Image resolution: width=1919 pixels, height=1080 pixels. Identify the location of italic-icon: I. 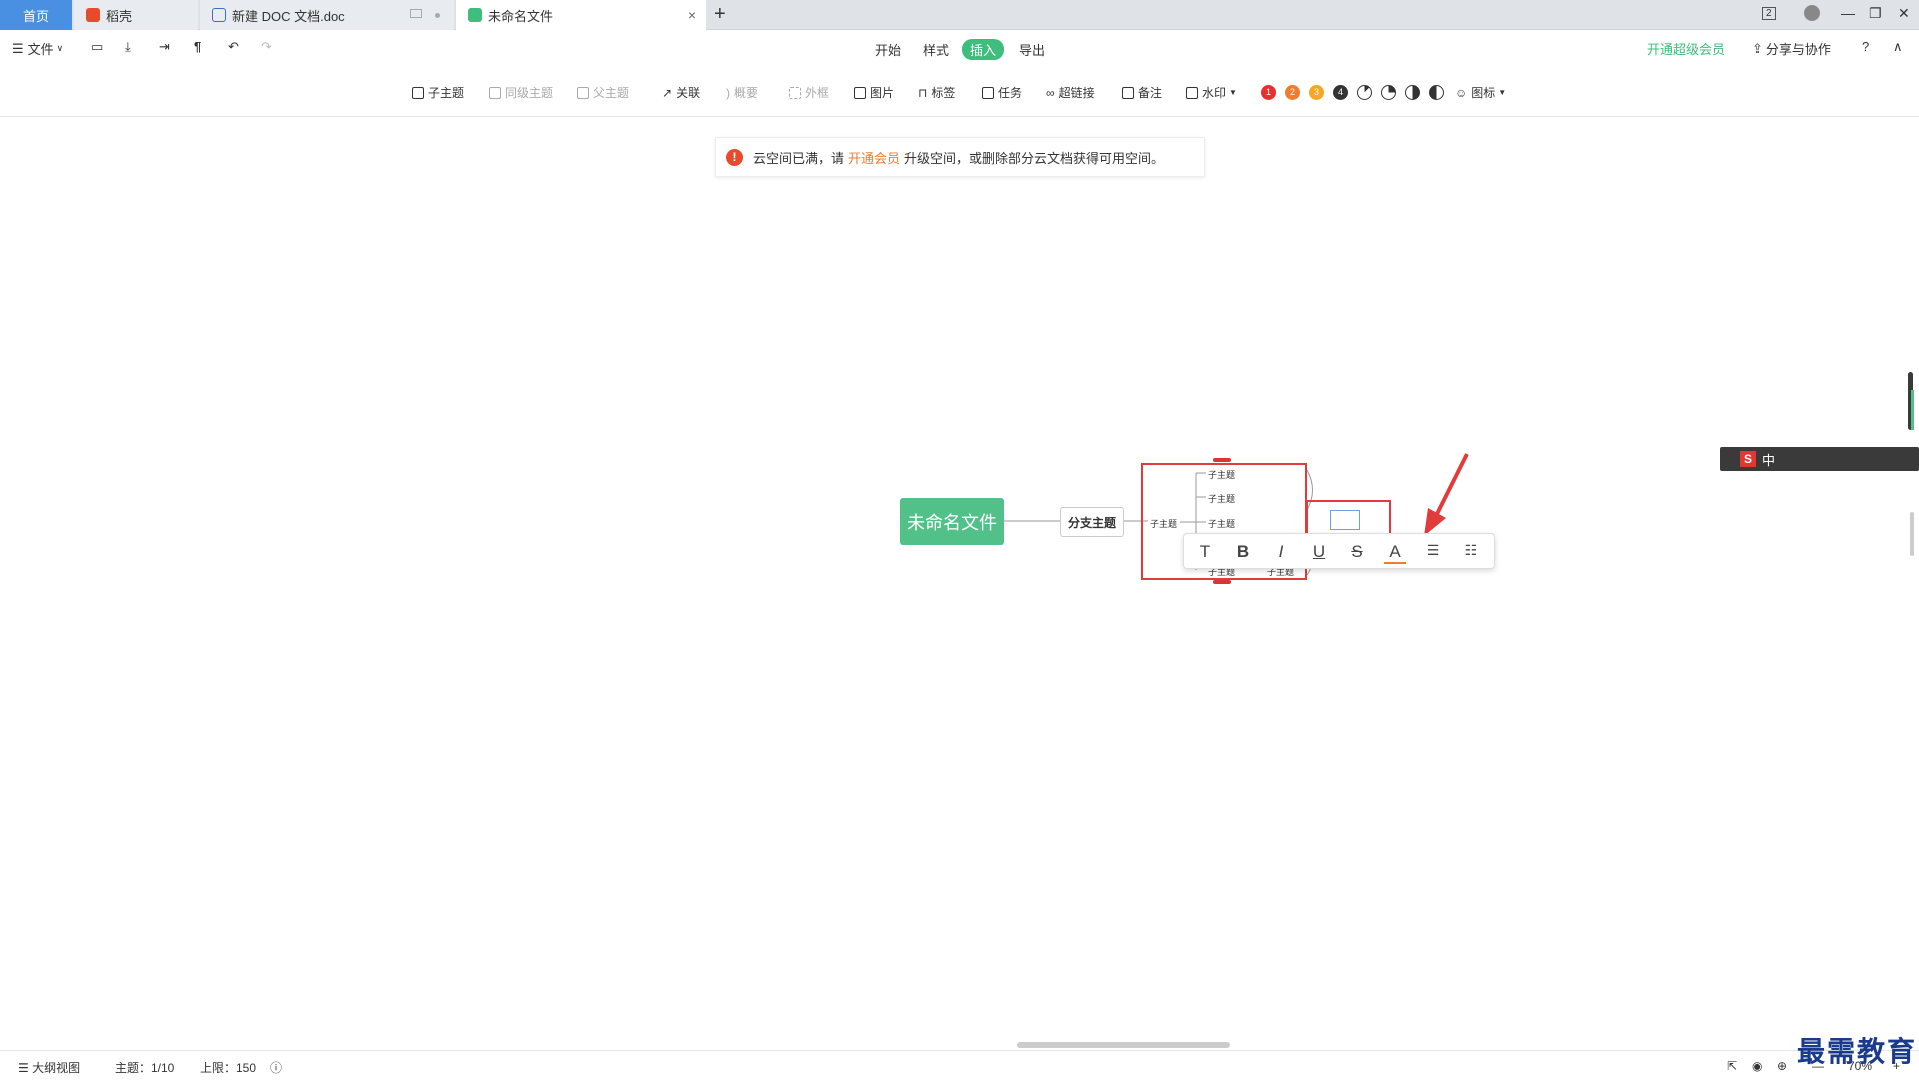
(1281, 552).